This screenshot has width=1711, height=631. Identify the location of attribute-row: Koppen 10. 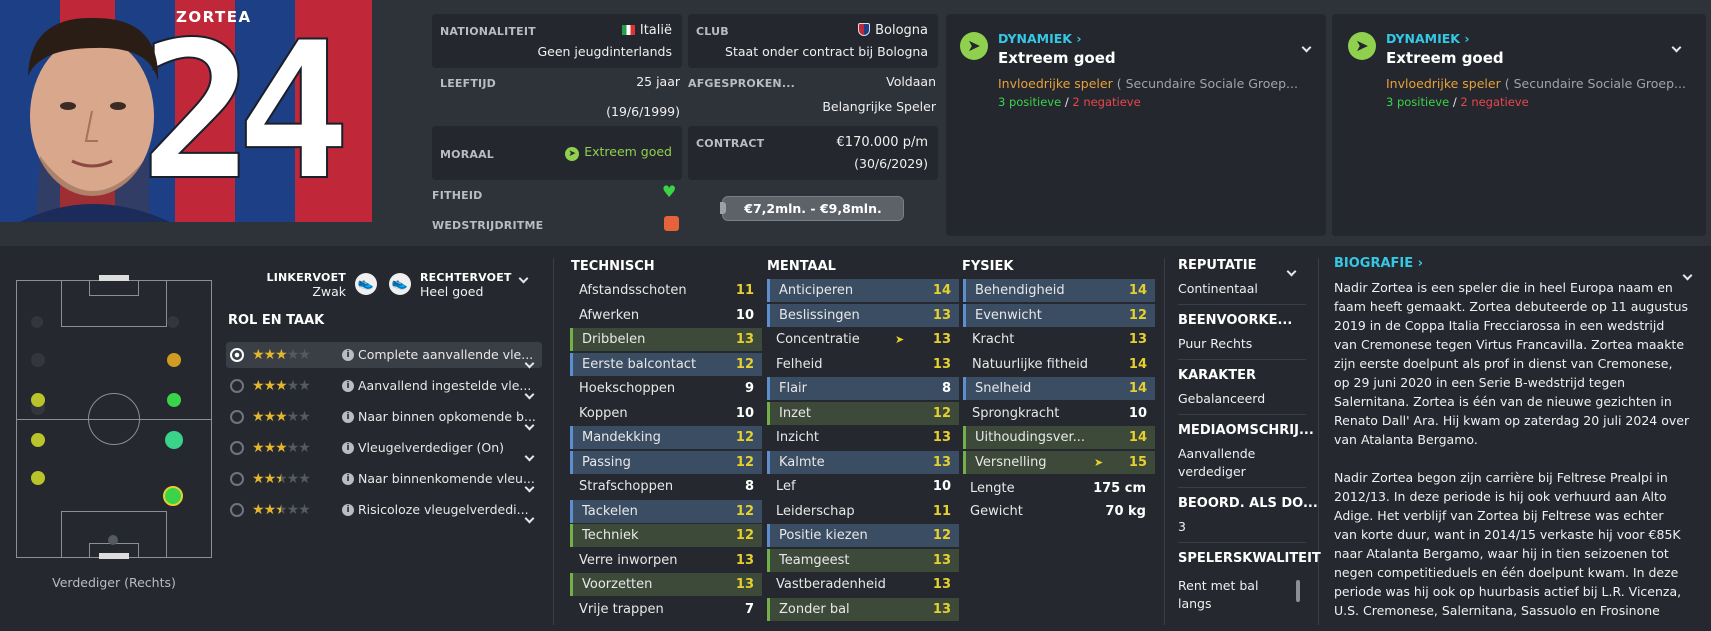
(666, 413).